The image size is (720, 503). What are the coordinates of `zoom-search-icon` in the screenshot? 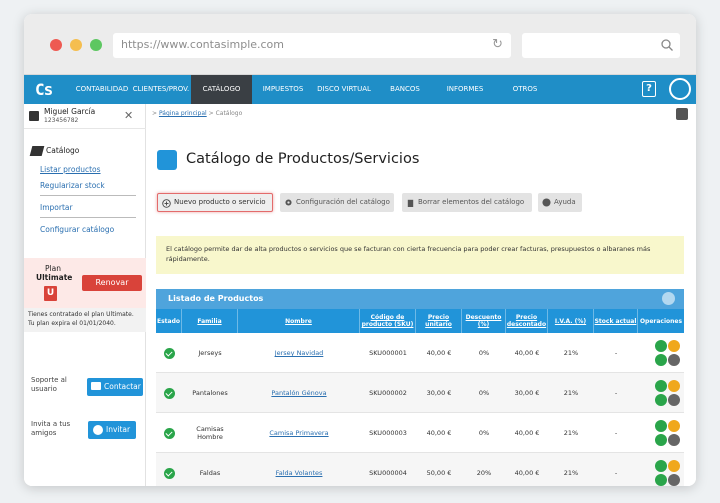 It's located at (682, 114).